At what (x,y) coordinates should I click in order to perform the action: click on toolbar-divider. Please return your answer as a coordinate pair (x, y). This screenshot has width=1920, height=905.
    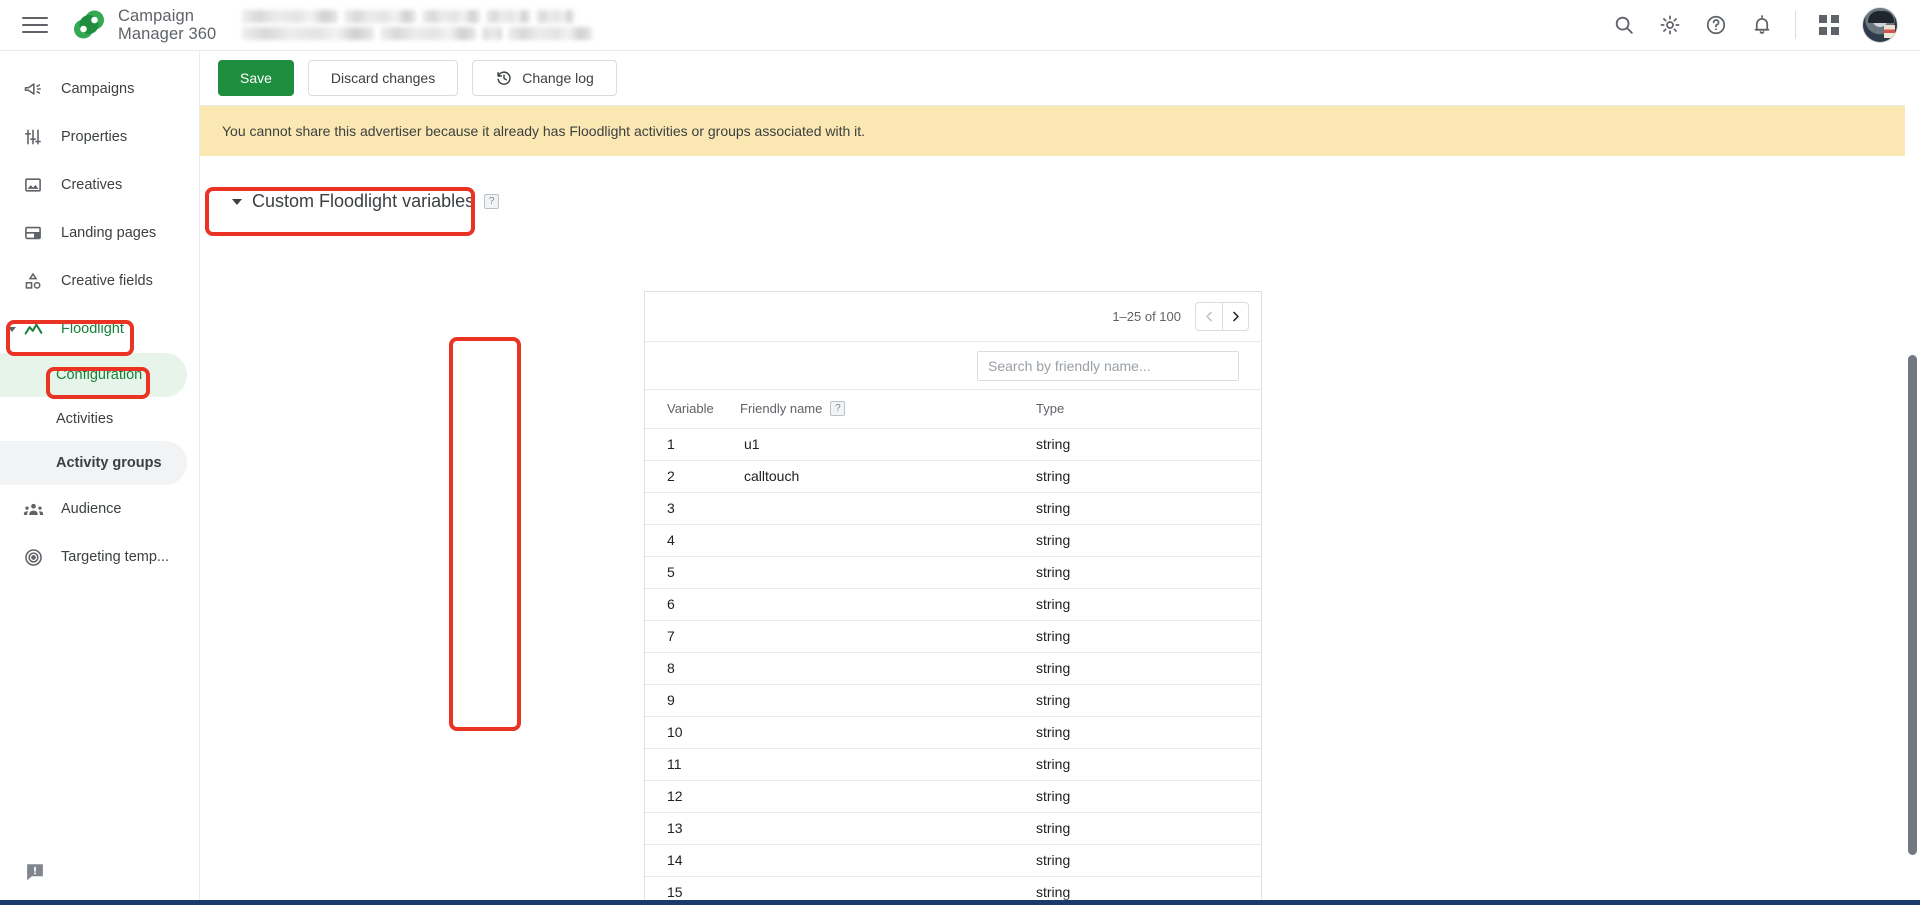
    Looking at the image, I should click on (1795, 25).